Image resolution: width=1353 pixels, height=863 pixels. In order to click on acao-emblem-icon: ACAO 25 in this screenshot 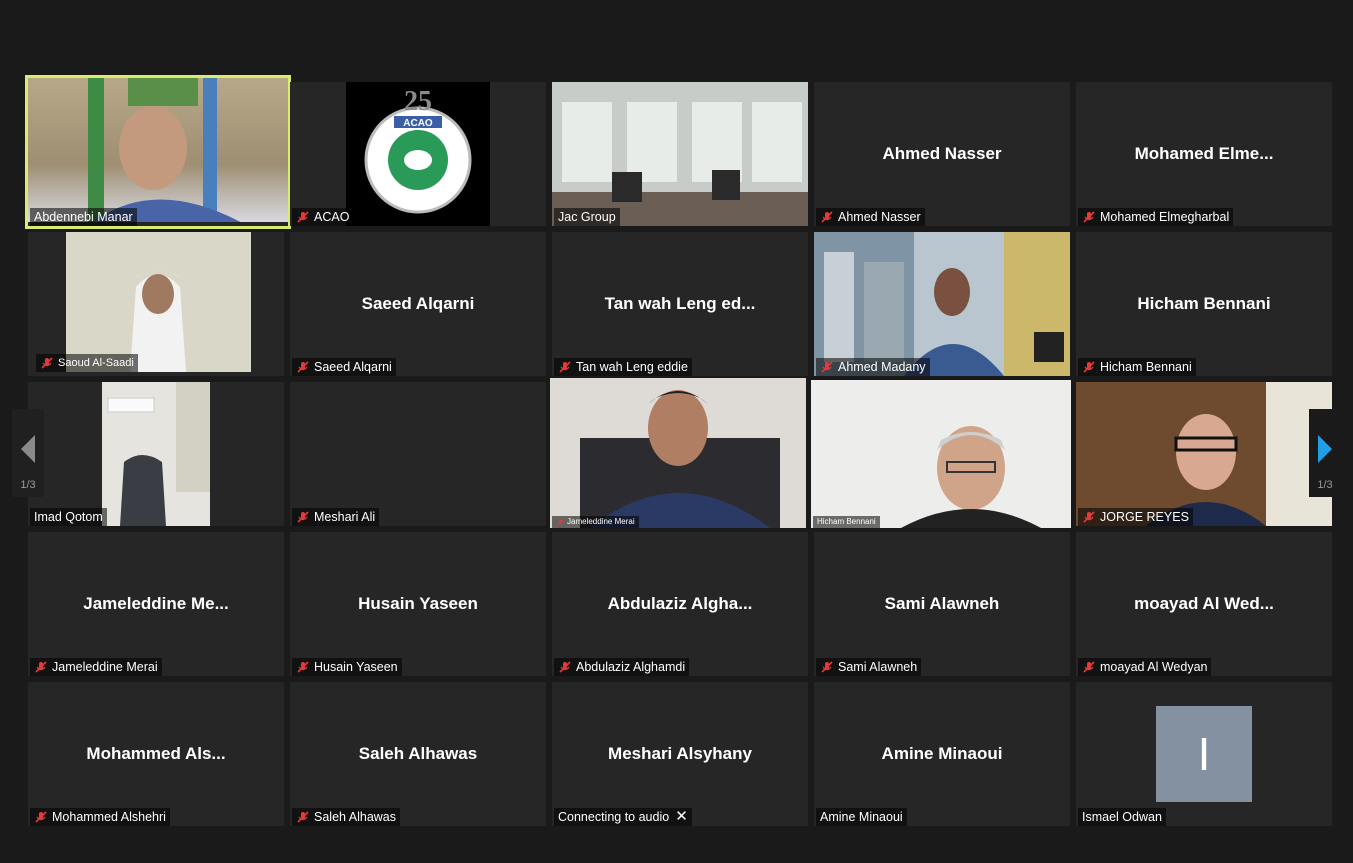, I will do `click(418, 150)`.